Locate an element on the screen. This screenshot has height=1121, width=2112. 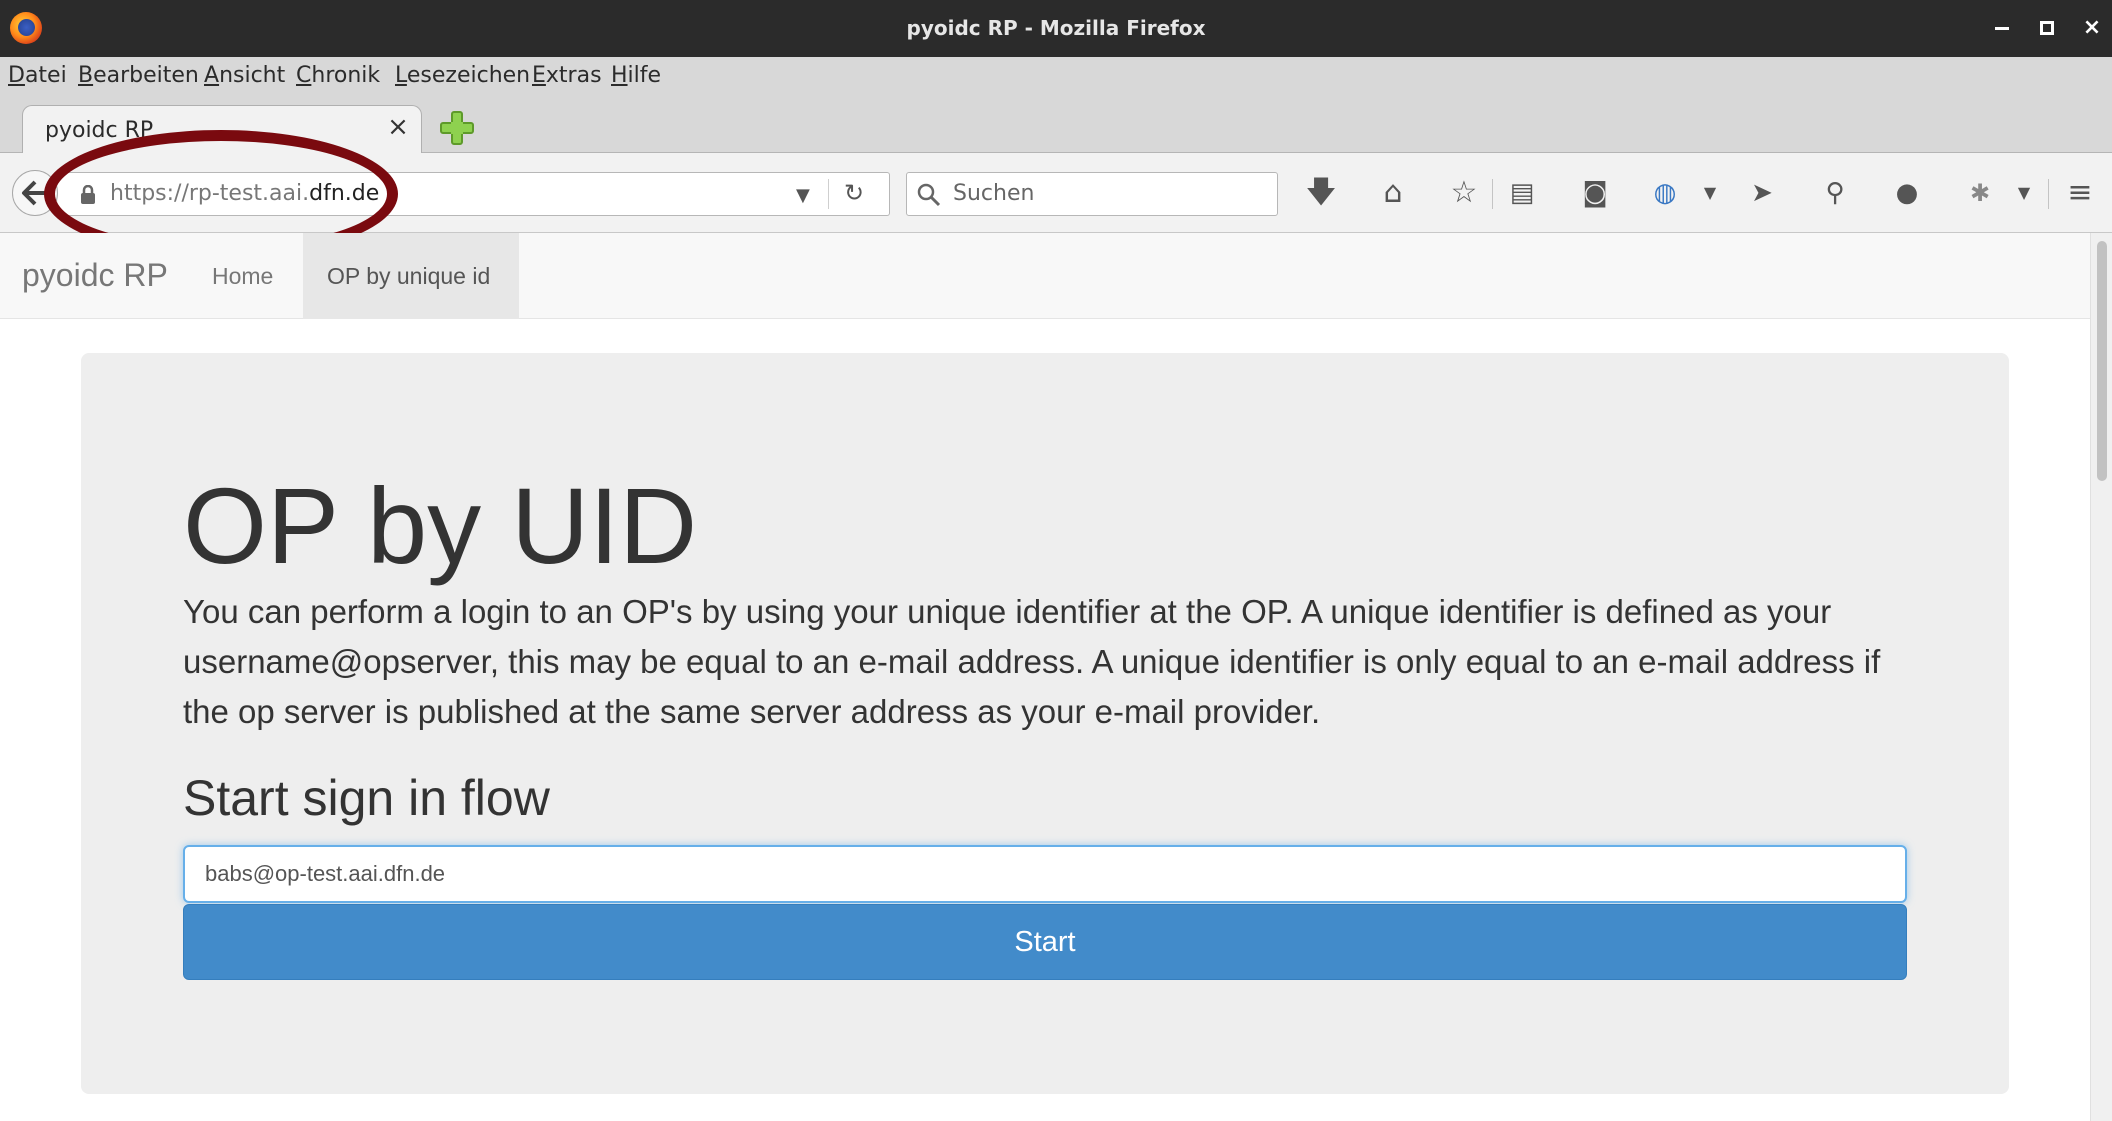
window-title: pyoidc RP - Mozilla Firefox is located at coordinates (1056, 28).